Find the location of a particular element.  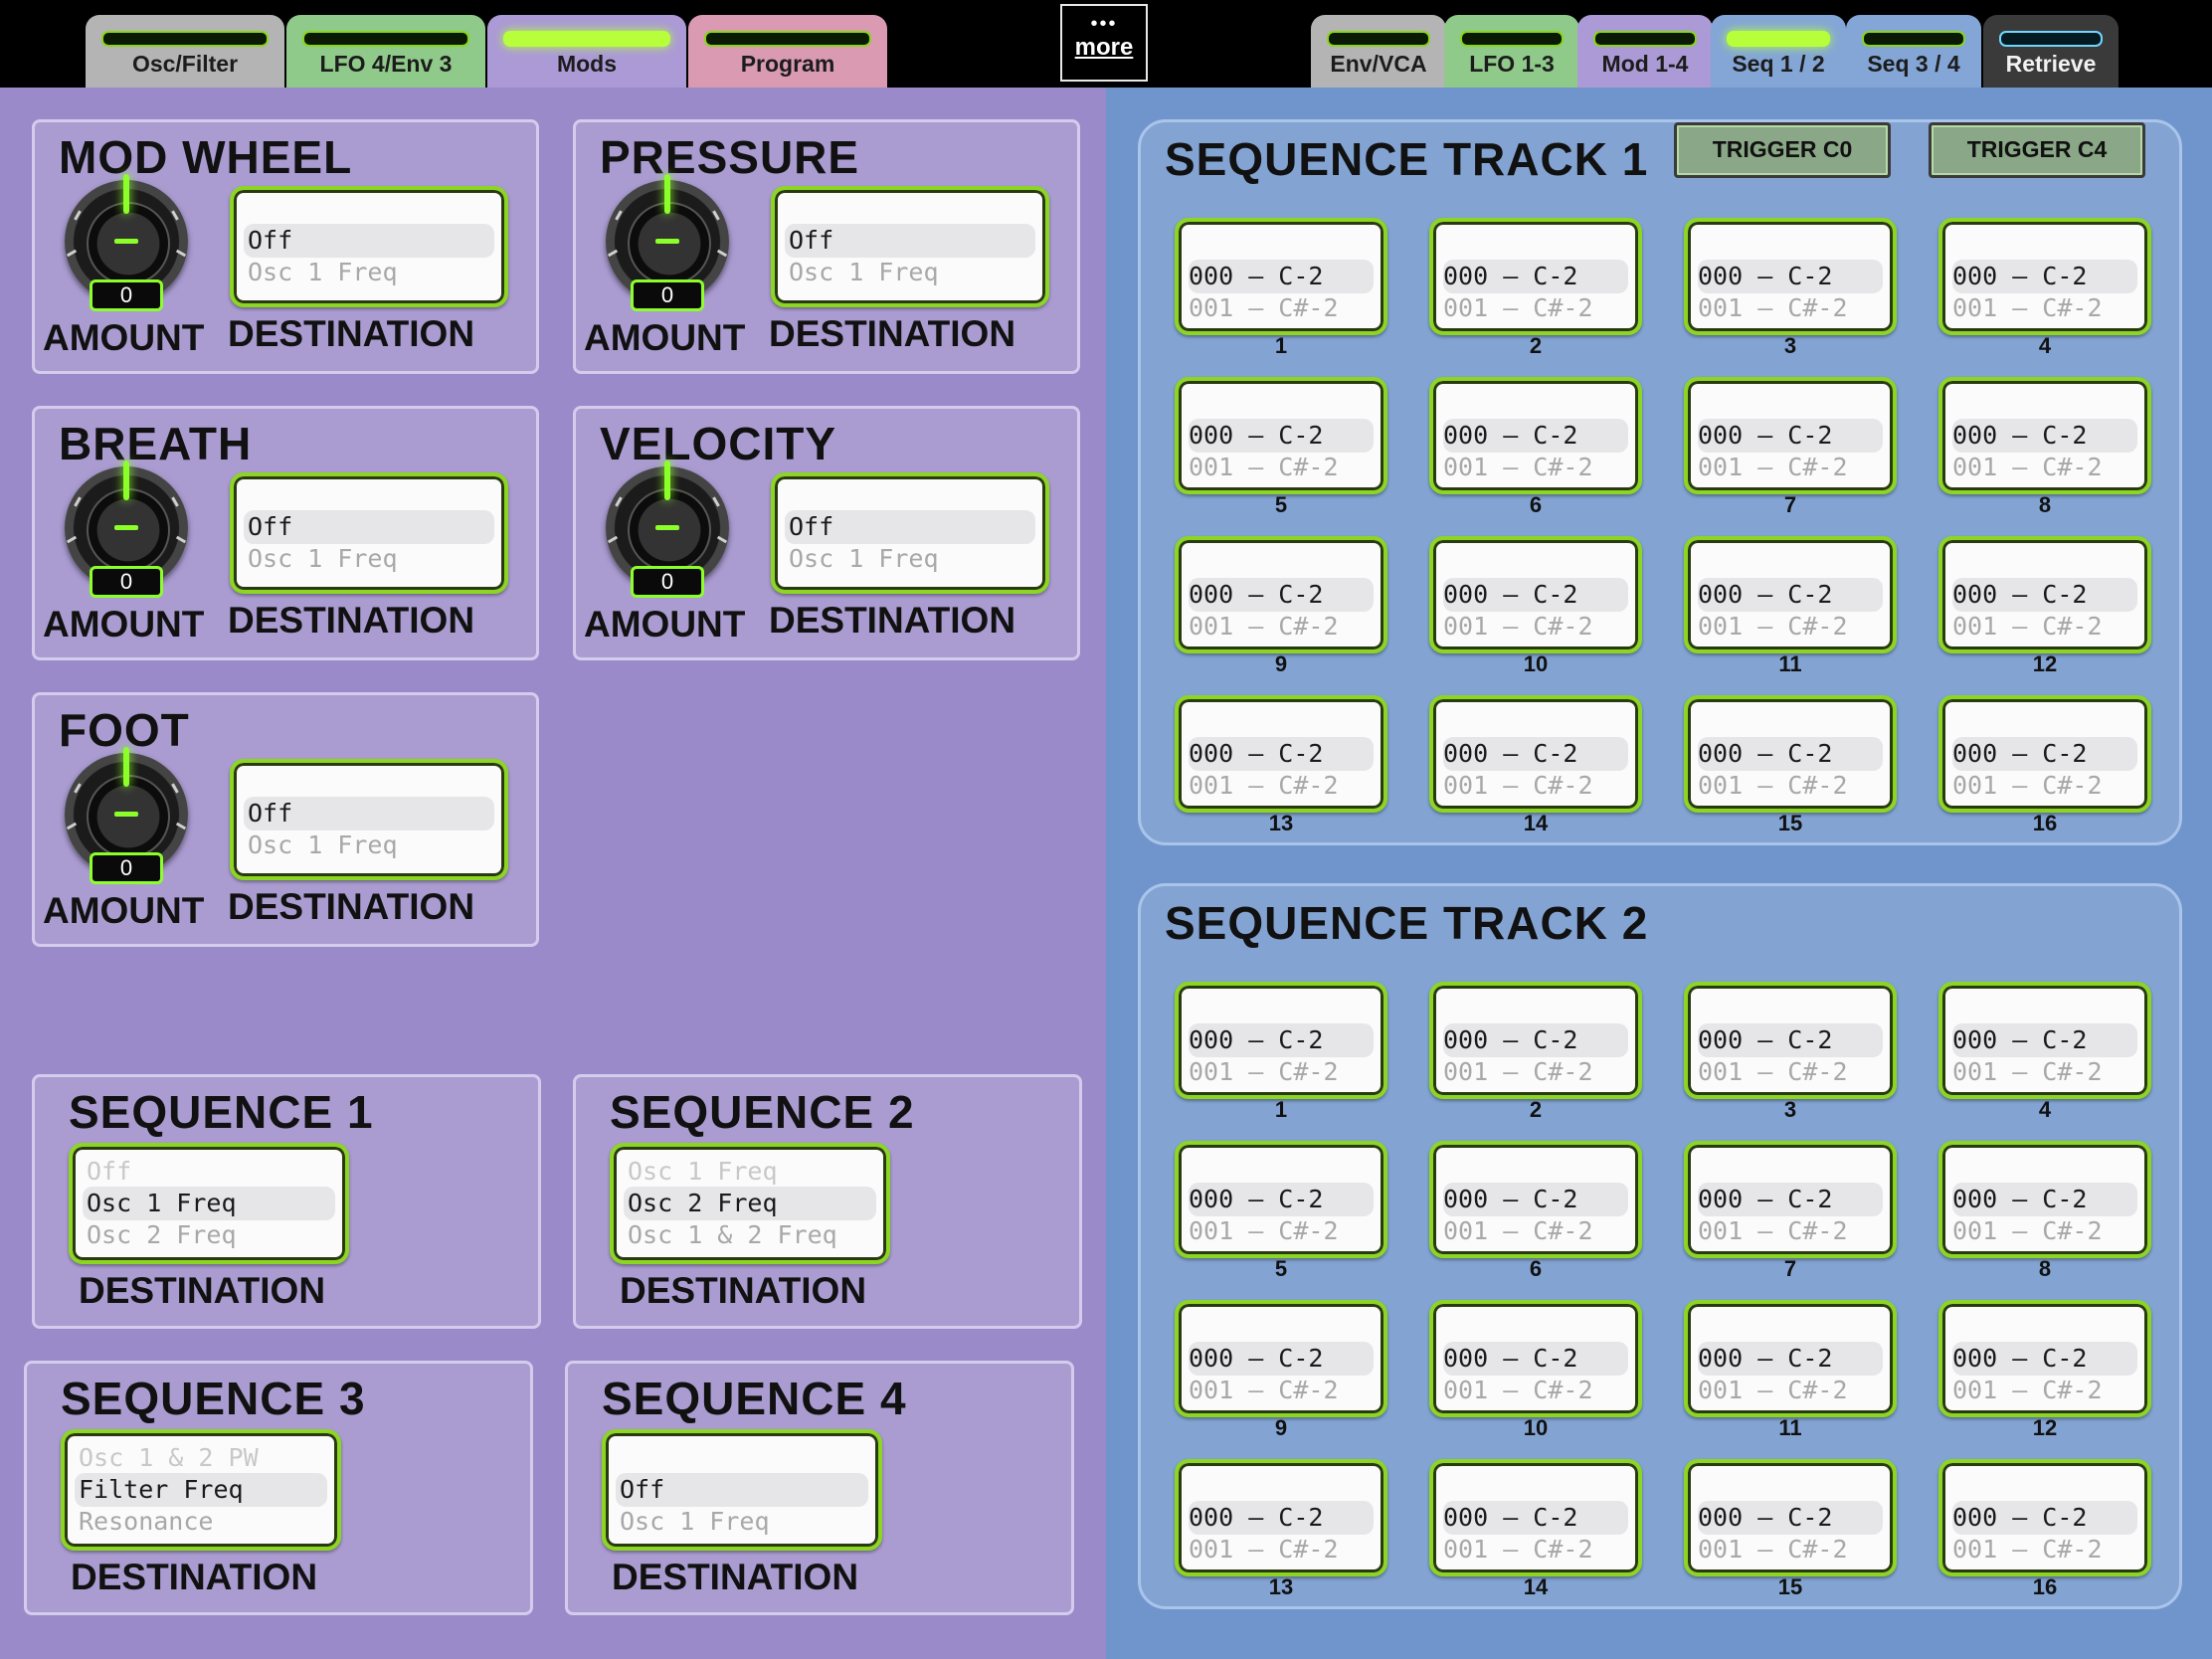

source-title: BREATH is located at coordinates (156, 443).